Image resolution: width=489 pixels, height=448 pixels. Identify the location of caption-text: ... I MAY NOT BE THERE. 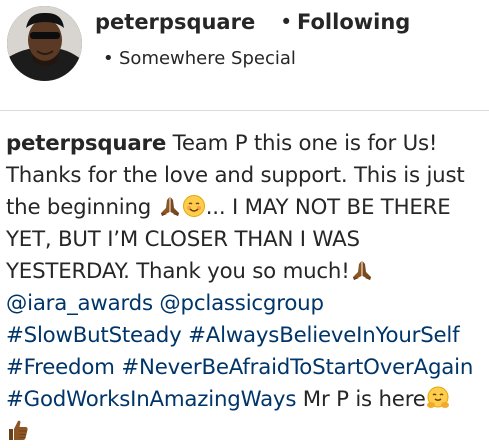
(328, 207).